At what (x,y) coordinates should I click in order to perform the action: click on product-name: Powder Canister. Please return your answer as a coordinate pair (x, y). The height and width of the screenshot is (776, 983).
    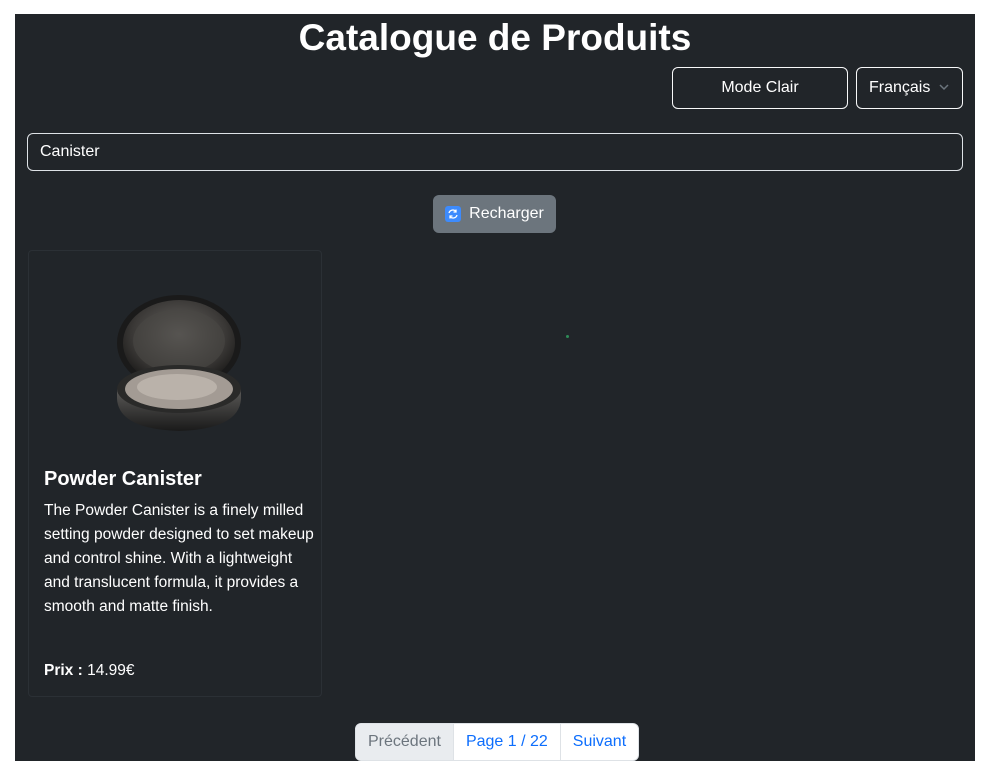
    Looking at the image, I should click on (123, 479).